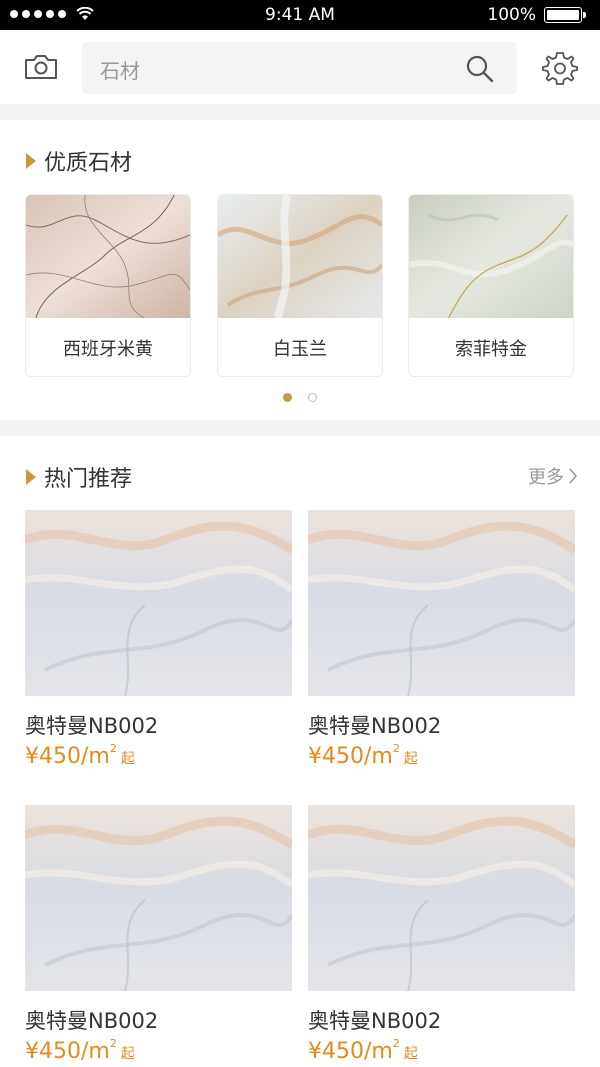  I want to click on camera-icon, so click(41, 67).